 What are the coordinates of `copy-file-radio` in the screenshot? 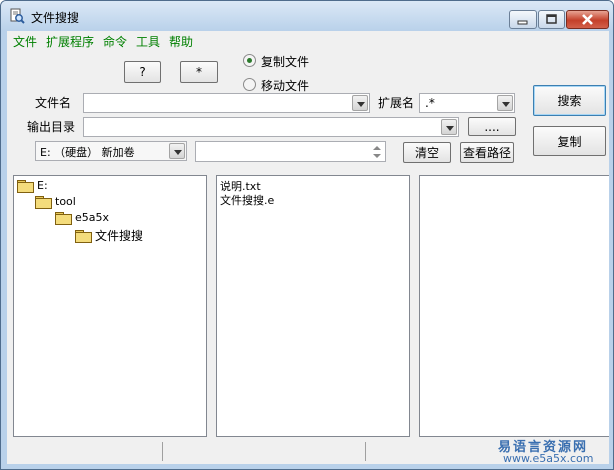 It's located at (249, 60).